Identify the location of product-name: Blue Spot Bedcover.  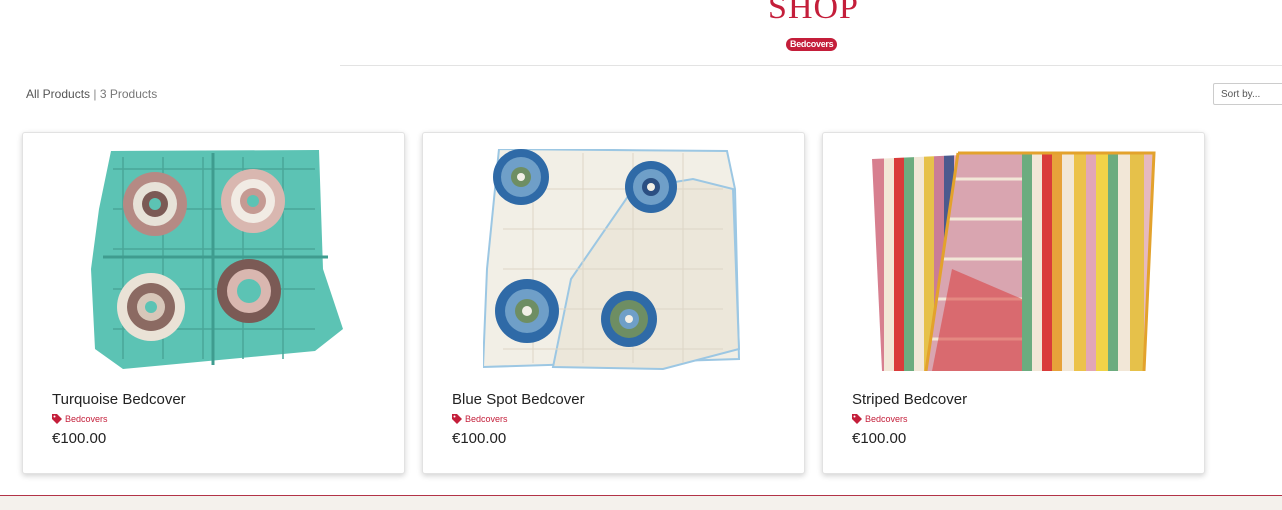
(518, 399).